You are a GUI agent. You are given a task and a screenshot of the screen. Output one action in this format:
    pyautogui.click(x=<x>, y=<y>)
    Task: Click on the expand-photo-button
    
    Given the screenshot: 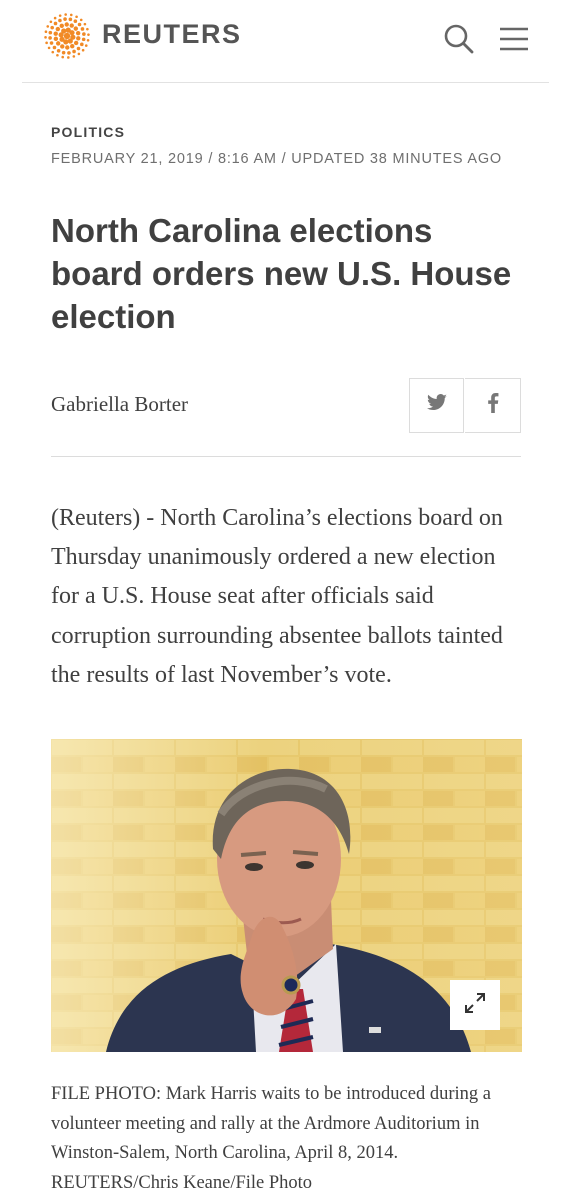 What is the action you would take?
    pyautogui.click(x=475, y=1005)
    